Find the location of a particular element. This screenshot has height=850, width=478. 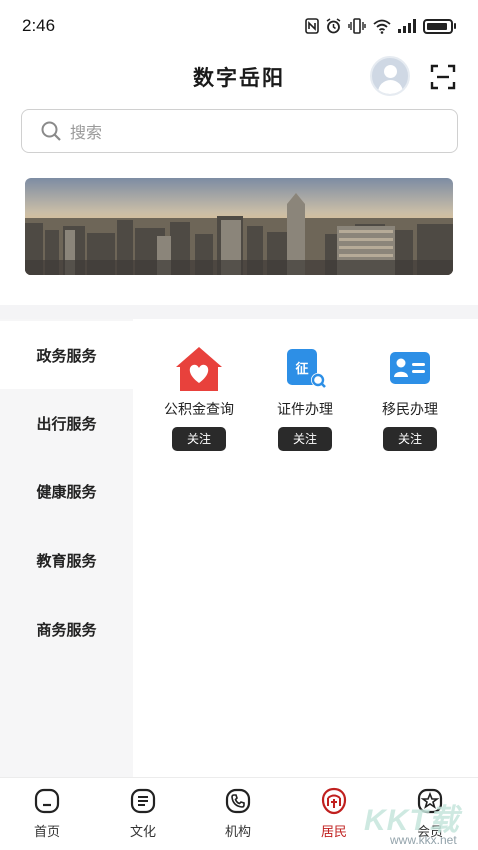

search-icon is located at coordinates (51, 131).